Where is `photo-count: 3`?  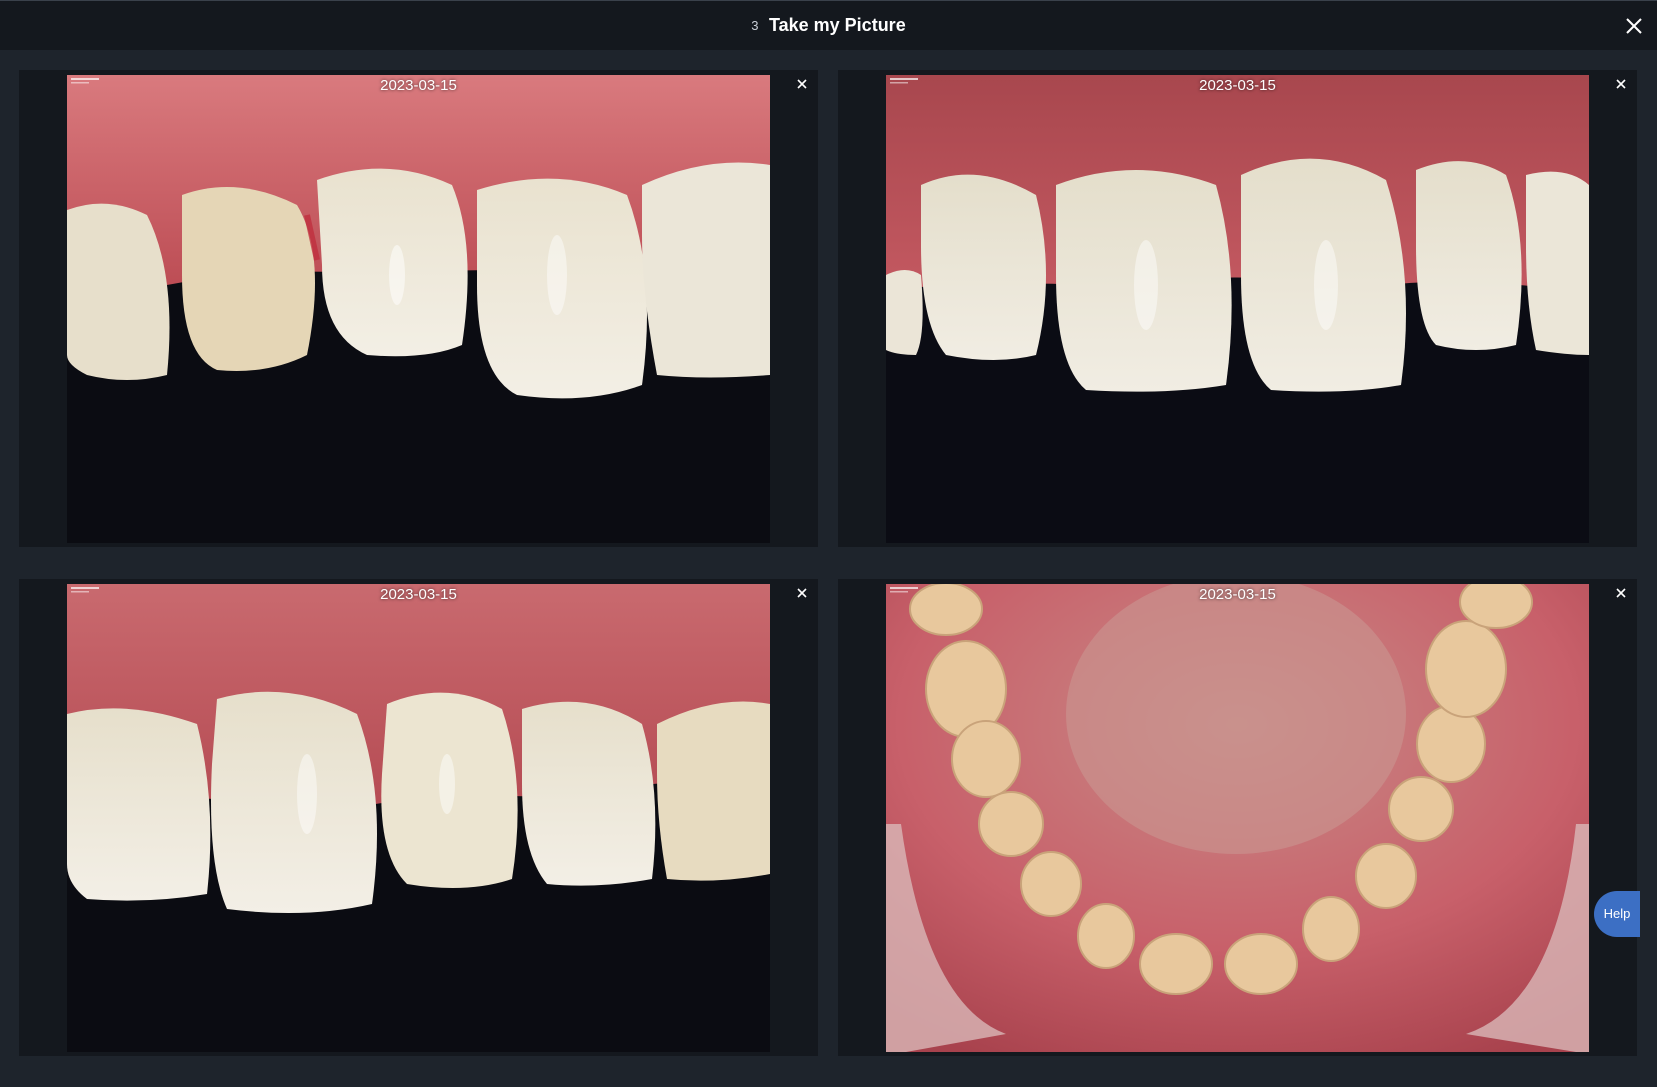 photo-count: 3 is located at coordinates (755, 25).